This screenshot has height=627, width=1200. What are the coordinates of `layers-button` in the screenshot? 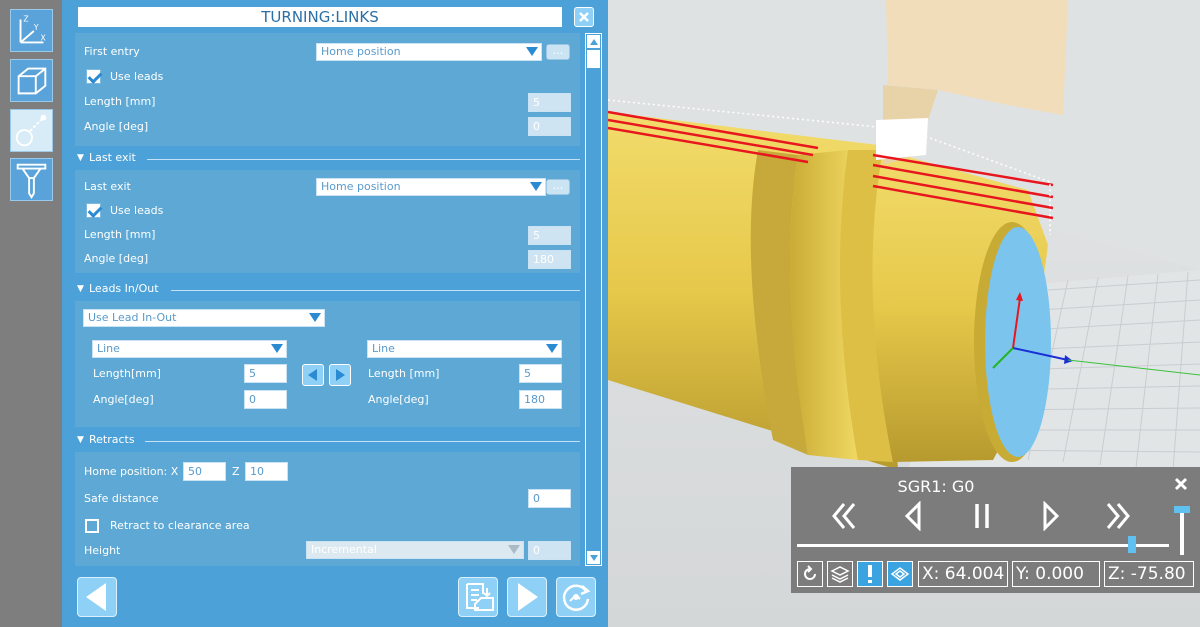 It's located at (840, 574).